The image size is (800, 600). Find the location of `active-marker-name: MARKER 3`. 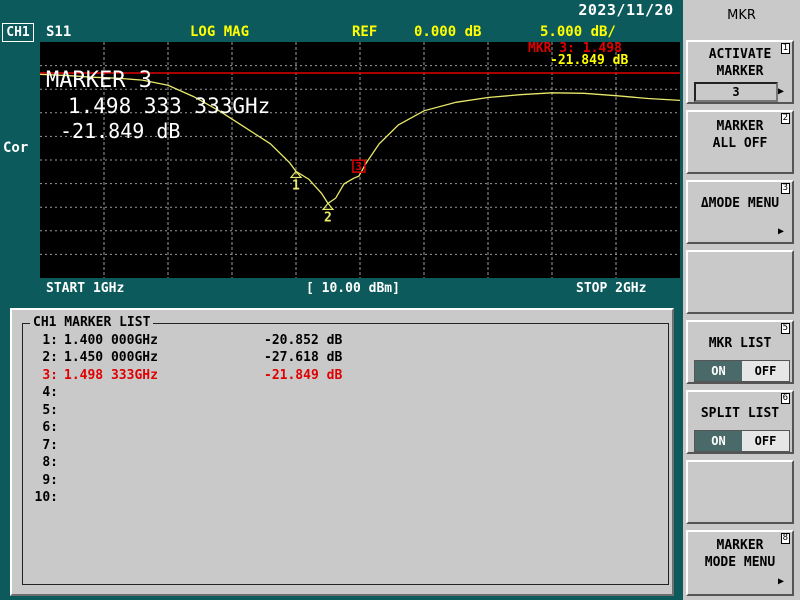

active-marker-name: MARKER 3 is located at coordinates (99, 80).